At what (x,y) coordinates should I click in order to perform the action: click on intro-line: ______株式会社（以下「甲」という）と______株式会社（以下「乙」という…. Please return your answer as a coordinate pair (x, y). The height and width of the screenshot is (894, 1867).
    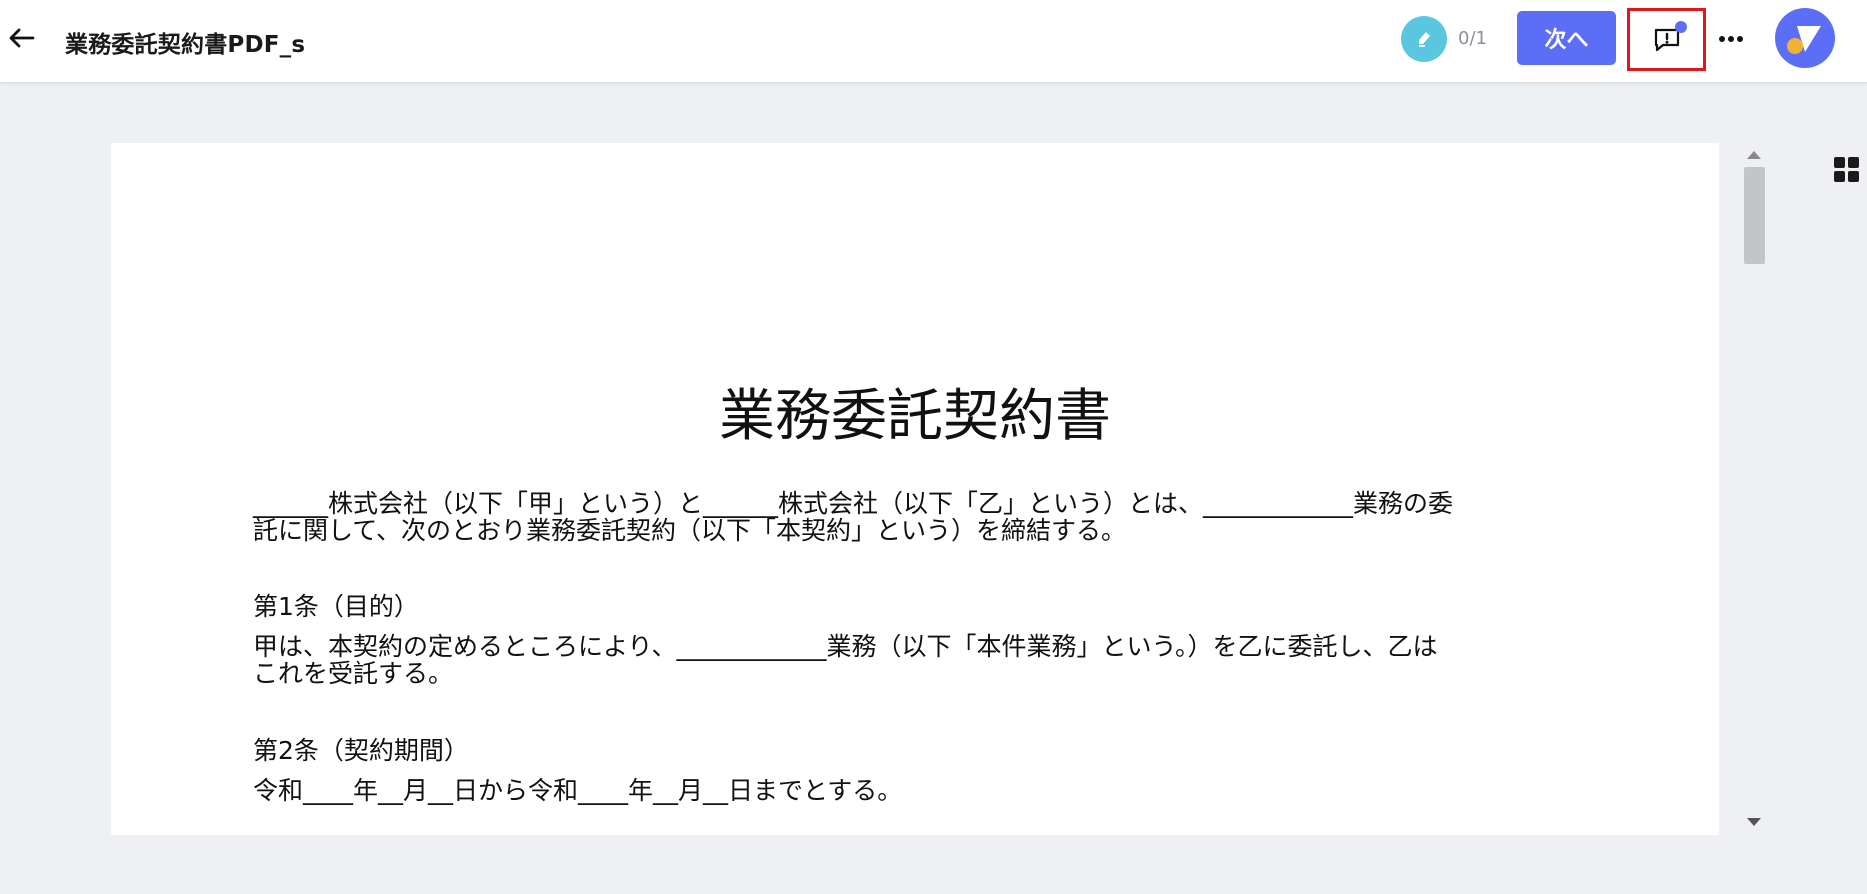
    Looking at the image, I should click on (853, 503).